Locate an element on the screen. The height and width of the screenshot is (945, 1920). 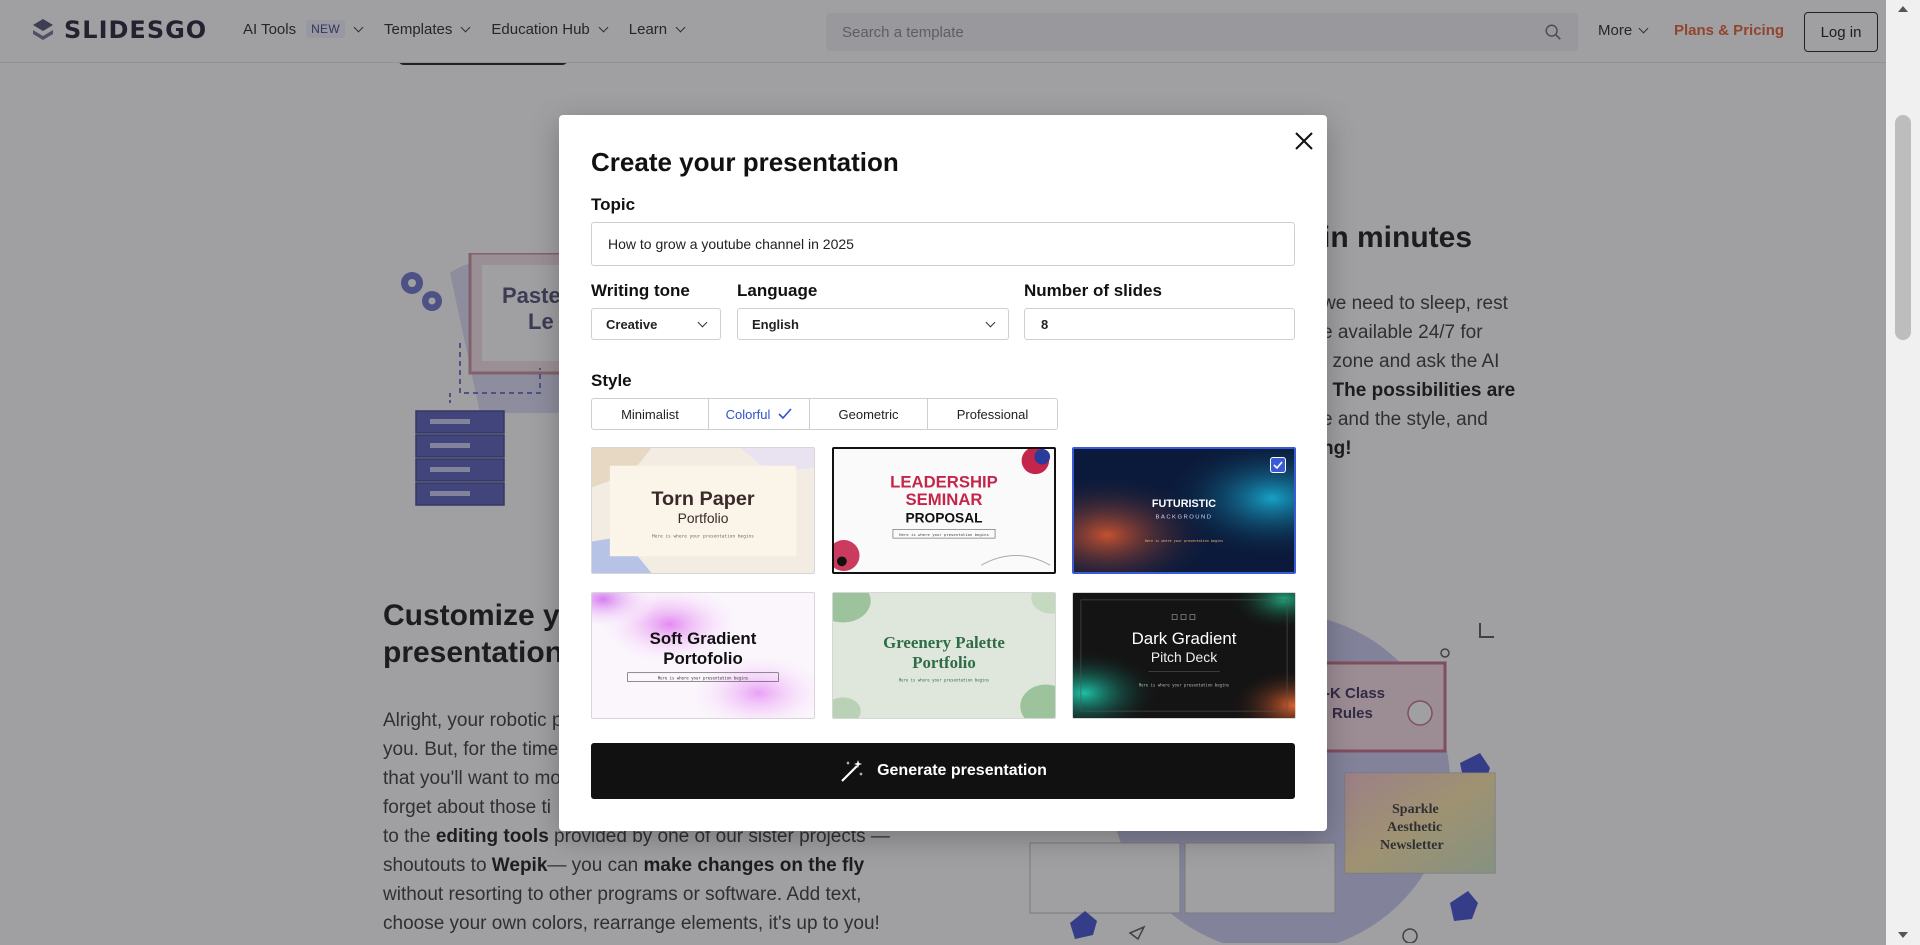
style-option-label: Colorful is located at coordinates (748, 414).